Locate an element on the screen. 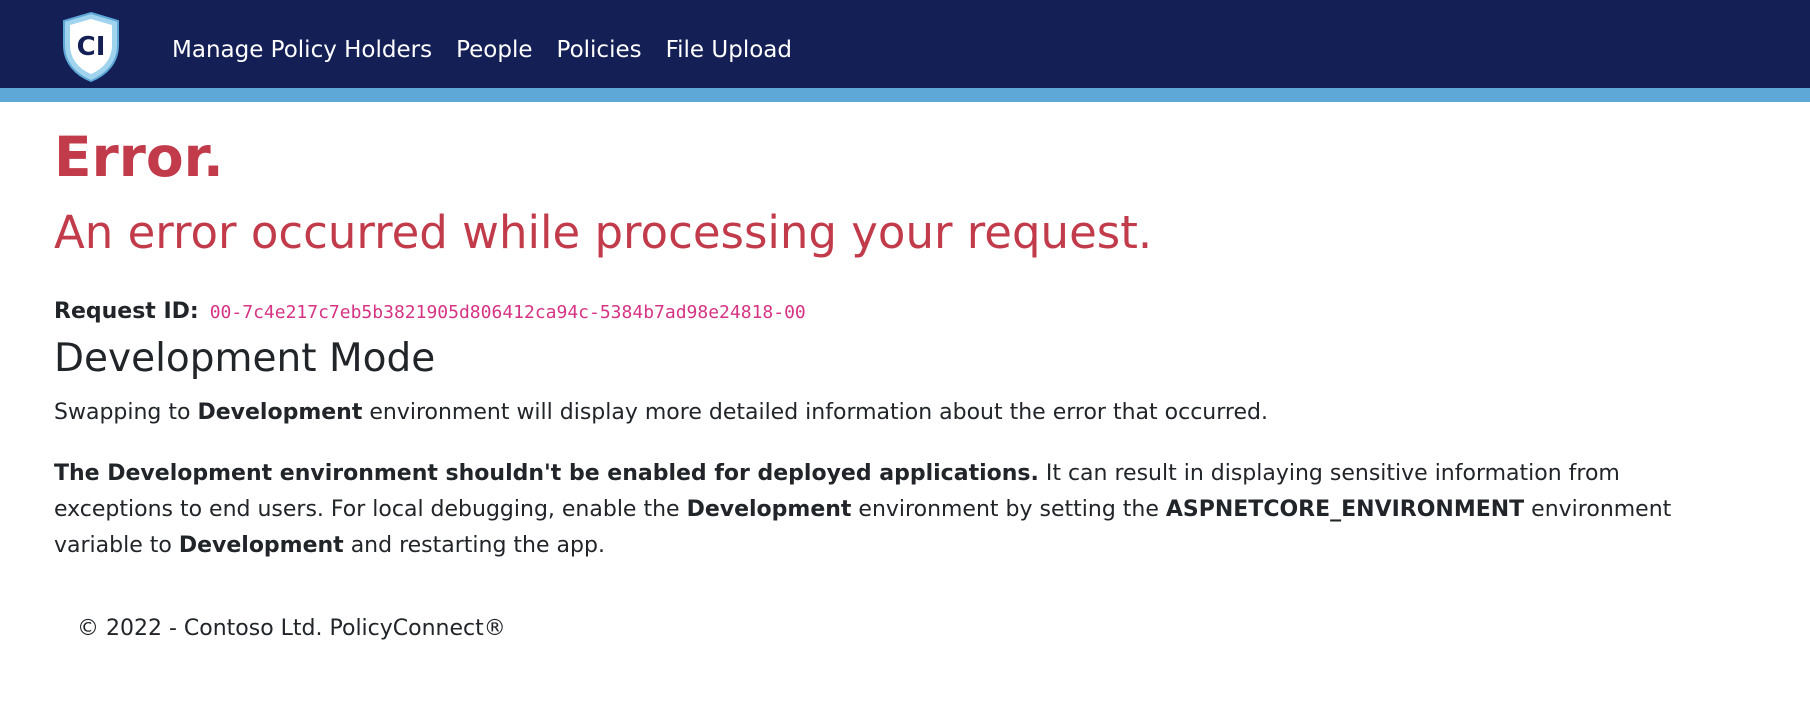  p2-bold-2: Development is located at coordinates (769, 509).